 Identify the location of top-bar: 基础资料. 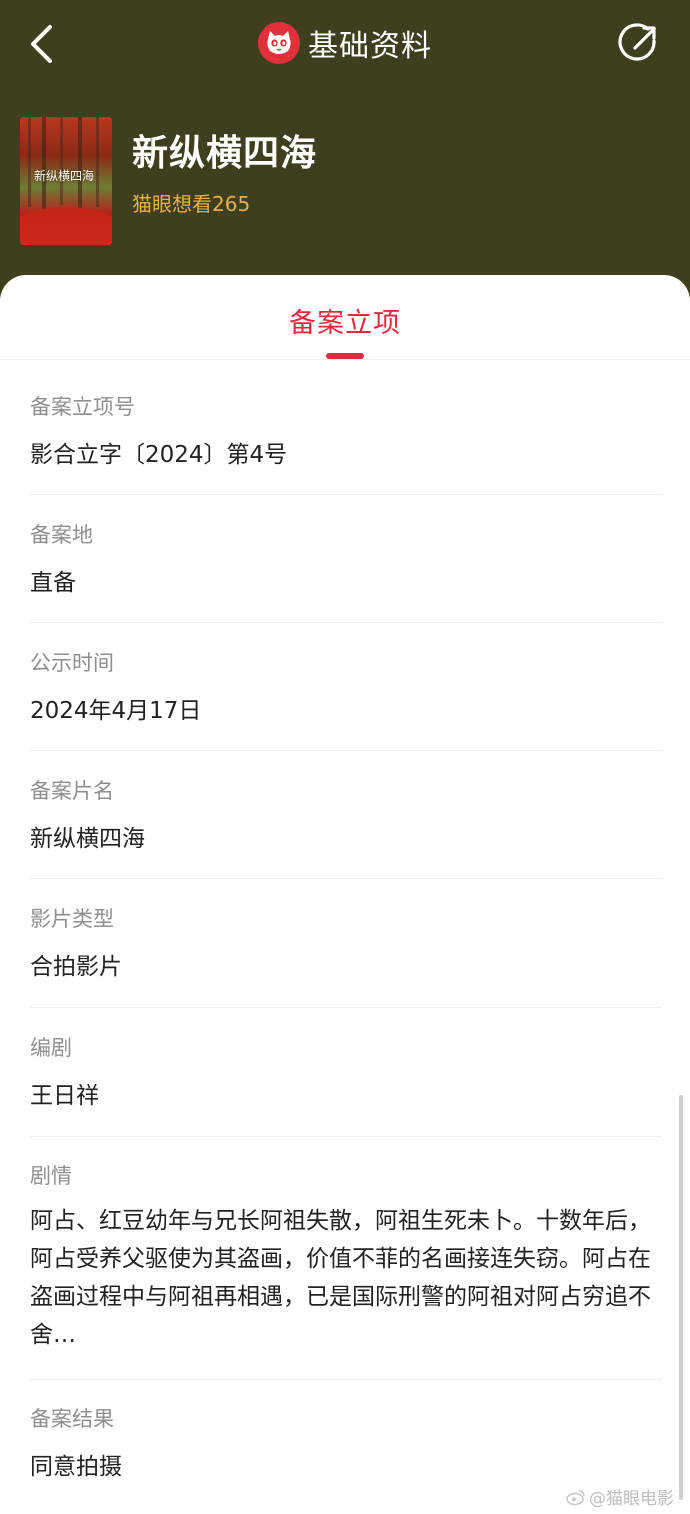
(345, 44).